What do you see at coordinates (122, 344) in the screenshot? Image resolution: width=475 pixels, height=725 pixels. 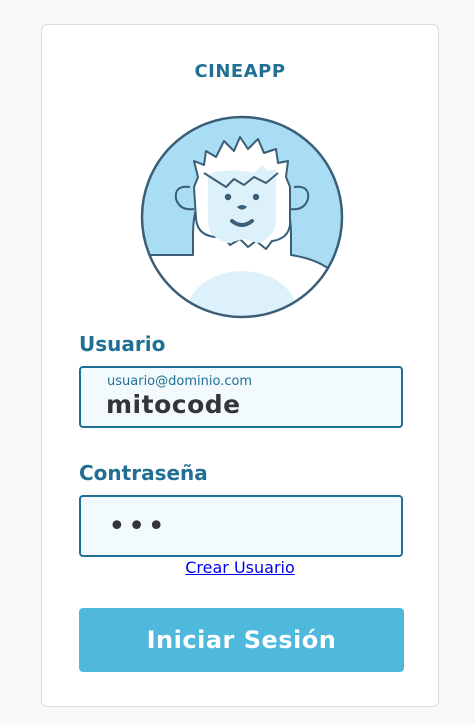 I see `username-label: Usuario` at bounding box center [122, 344].